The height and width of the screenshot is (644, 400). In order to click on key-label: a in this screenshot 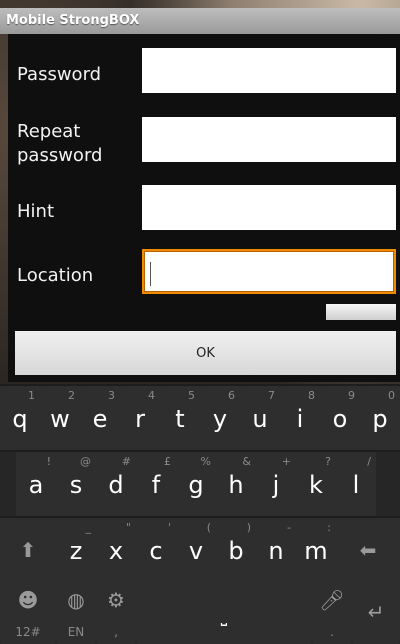, I will do `click(36, 485)`.